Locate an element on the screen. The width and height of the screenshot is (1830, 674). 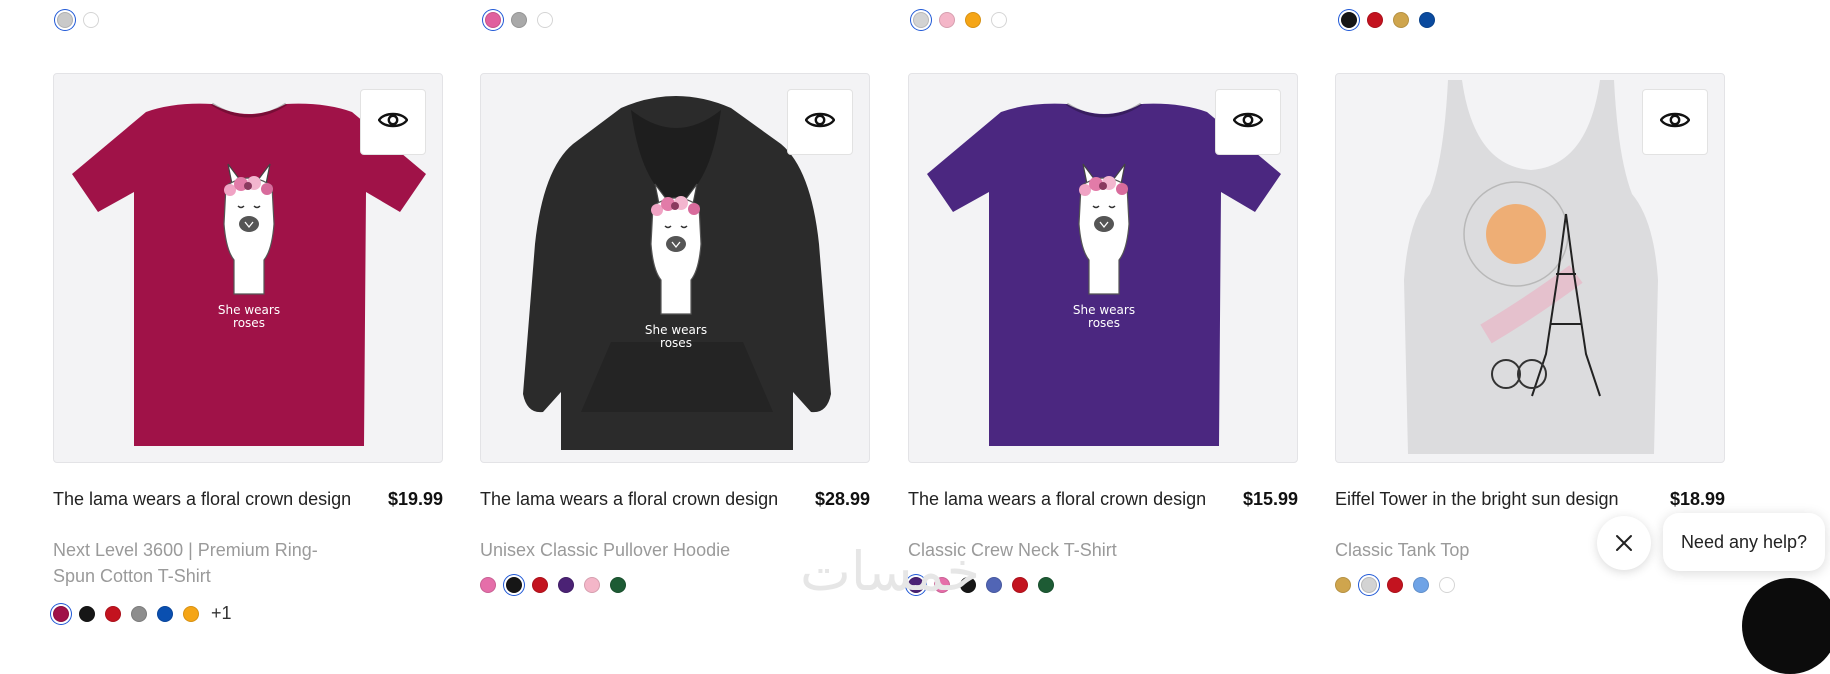
product-price: $18.99 is located at coordinates (1697, 499).